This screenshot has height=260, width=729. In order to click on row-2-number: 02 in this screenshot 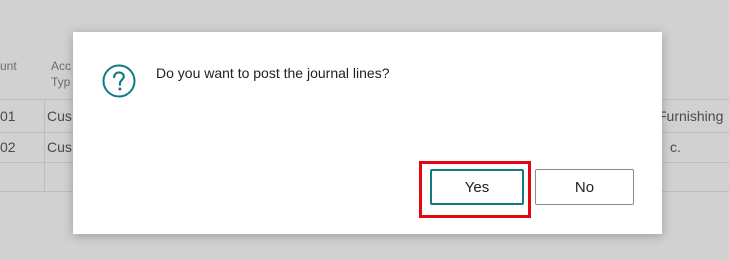, I will do `click(8, 147)`.